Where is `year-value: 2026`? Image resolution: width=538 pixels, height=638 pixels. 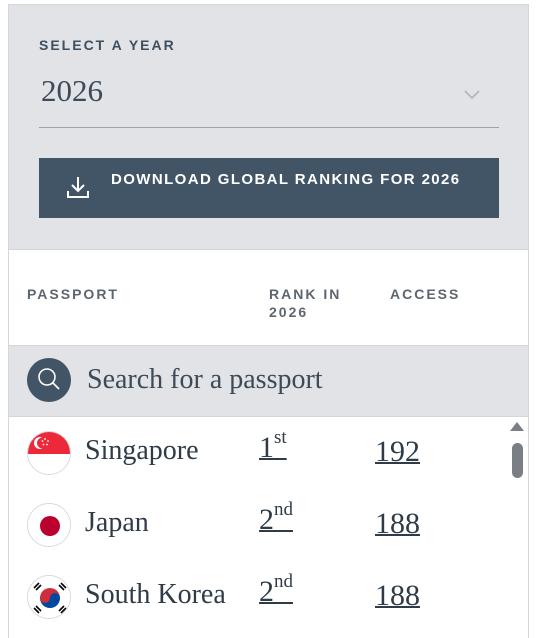
year-value: 2026 is located at coordinates (72, 90).